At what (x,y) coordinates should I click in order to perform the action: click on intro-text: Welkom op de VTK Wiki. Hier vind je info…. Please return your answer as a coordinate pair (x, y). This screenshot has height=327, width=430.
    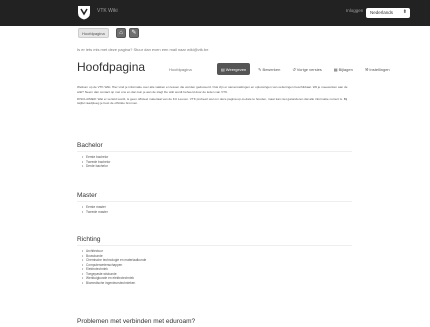
    Looking at the image, I should click on (214, 96).